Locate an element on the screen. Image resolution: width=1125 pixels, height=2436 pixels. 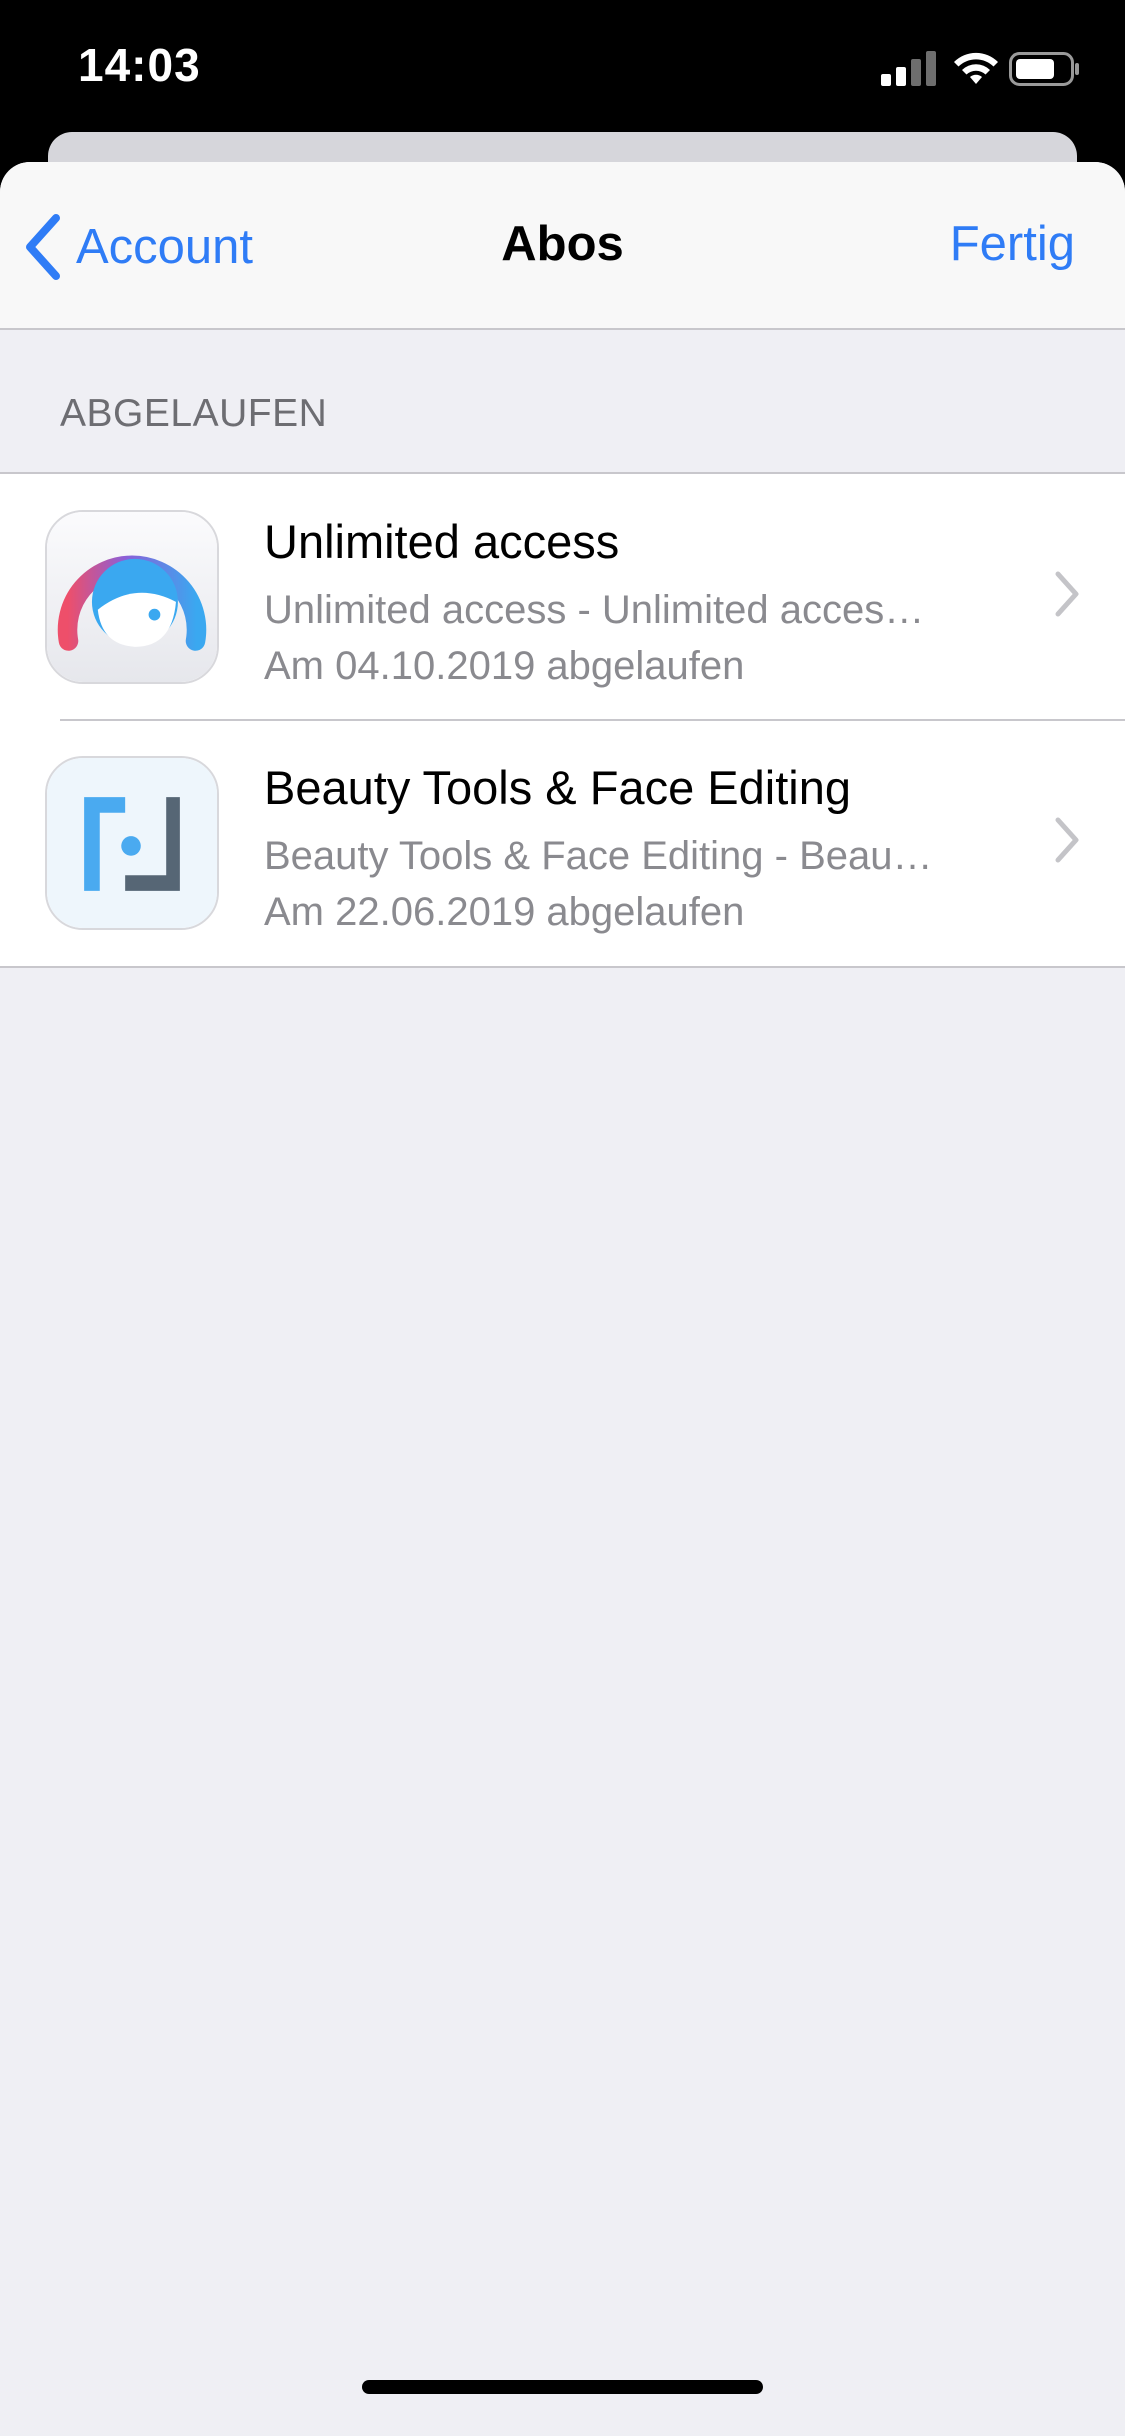
signal-icon is located at coordinates (908, 68).